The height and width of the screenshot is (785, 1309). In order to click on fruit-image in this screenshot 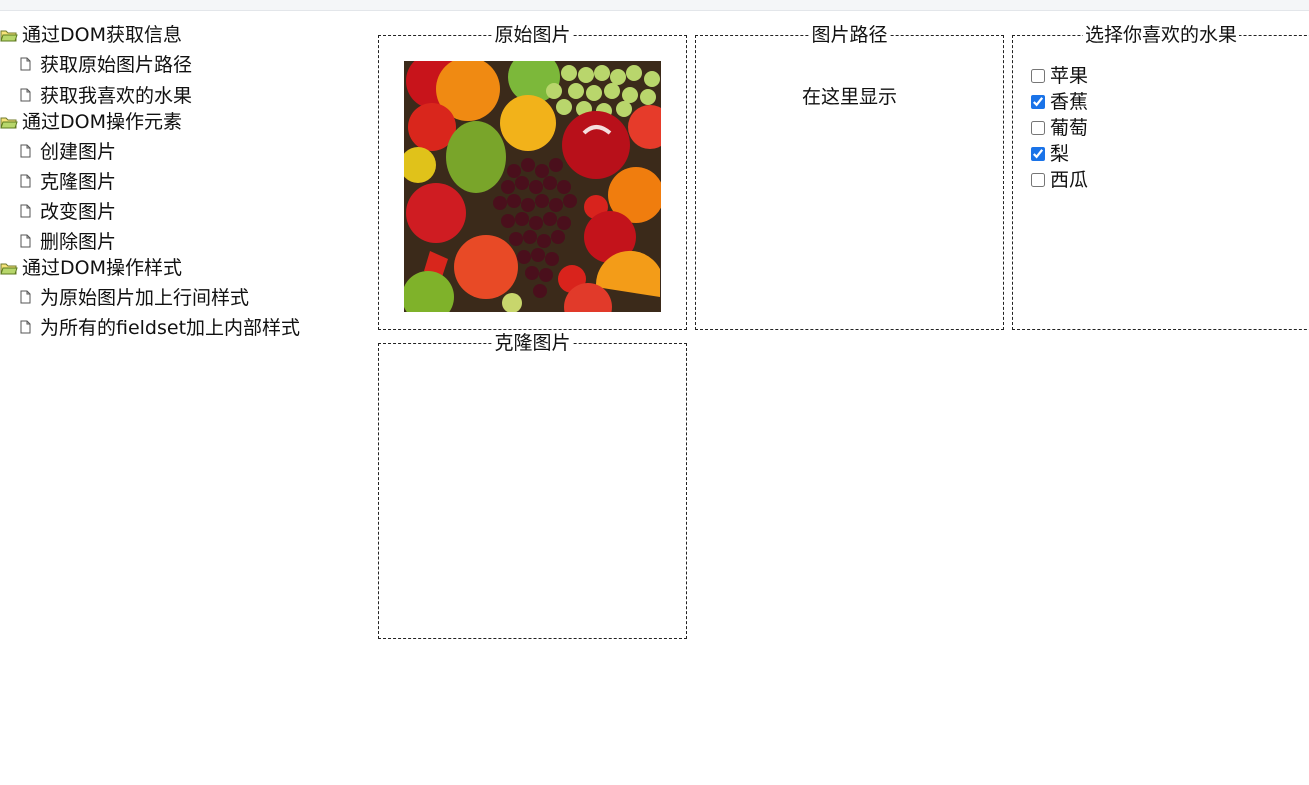, I will do `click(532, 186)`.